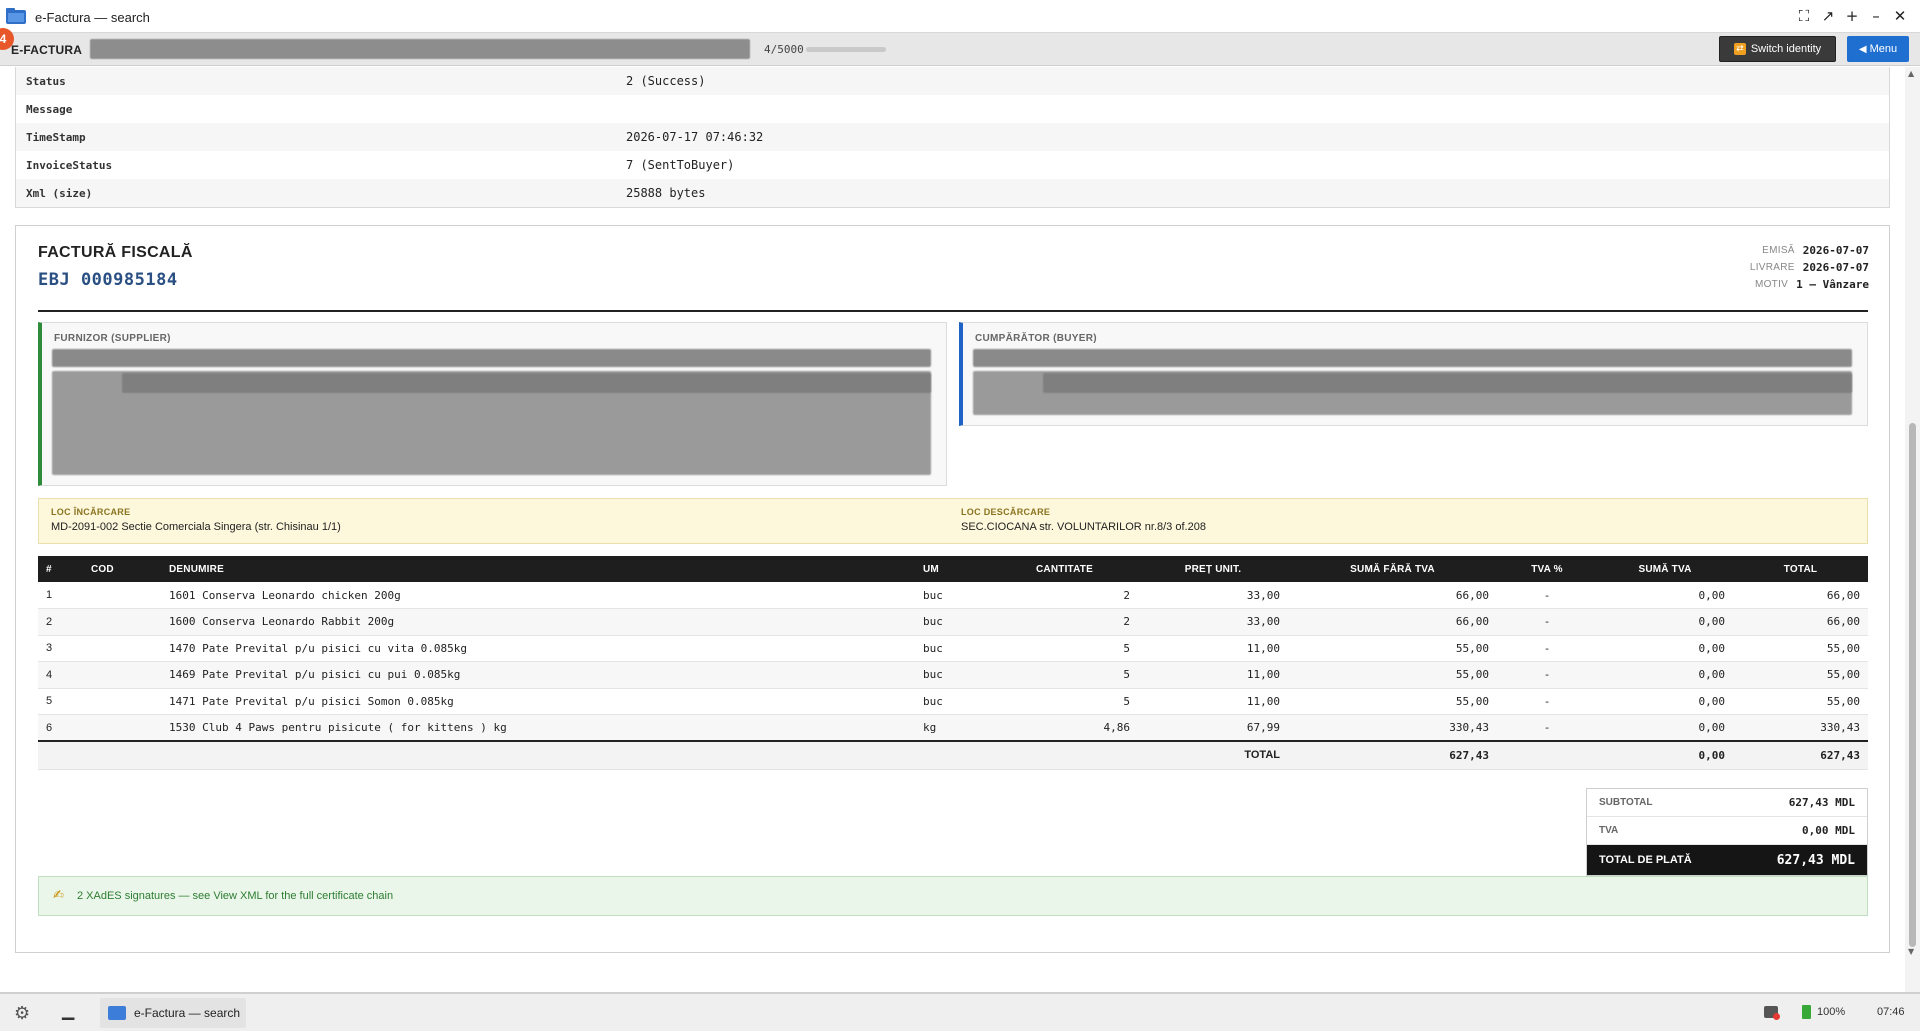 Image resolution: width=1920 pixels, height=1031 pixels. Describe the element at coordinates (1252, 165) in the screenshot. I see `meta-value: 7 (SentToBuyer)` at that location.